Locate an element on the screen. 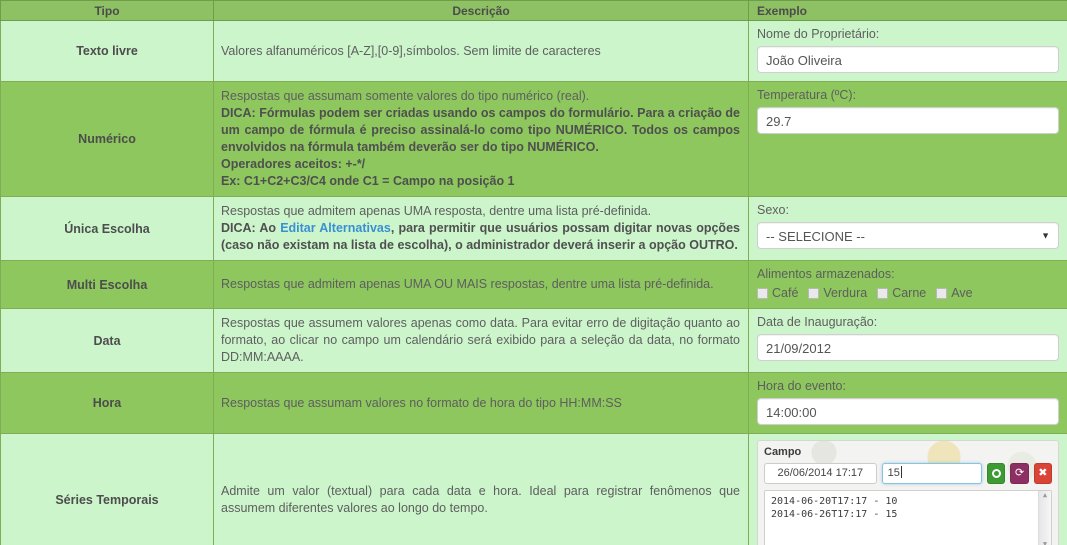  add-entry-button is located at coordinates (996, 473).